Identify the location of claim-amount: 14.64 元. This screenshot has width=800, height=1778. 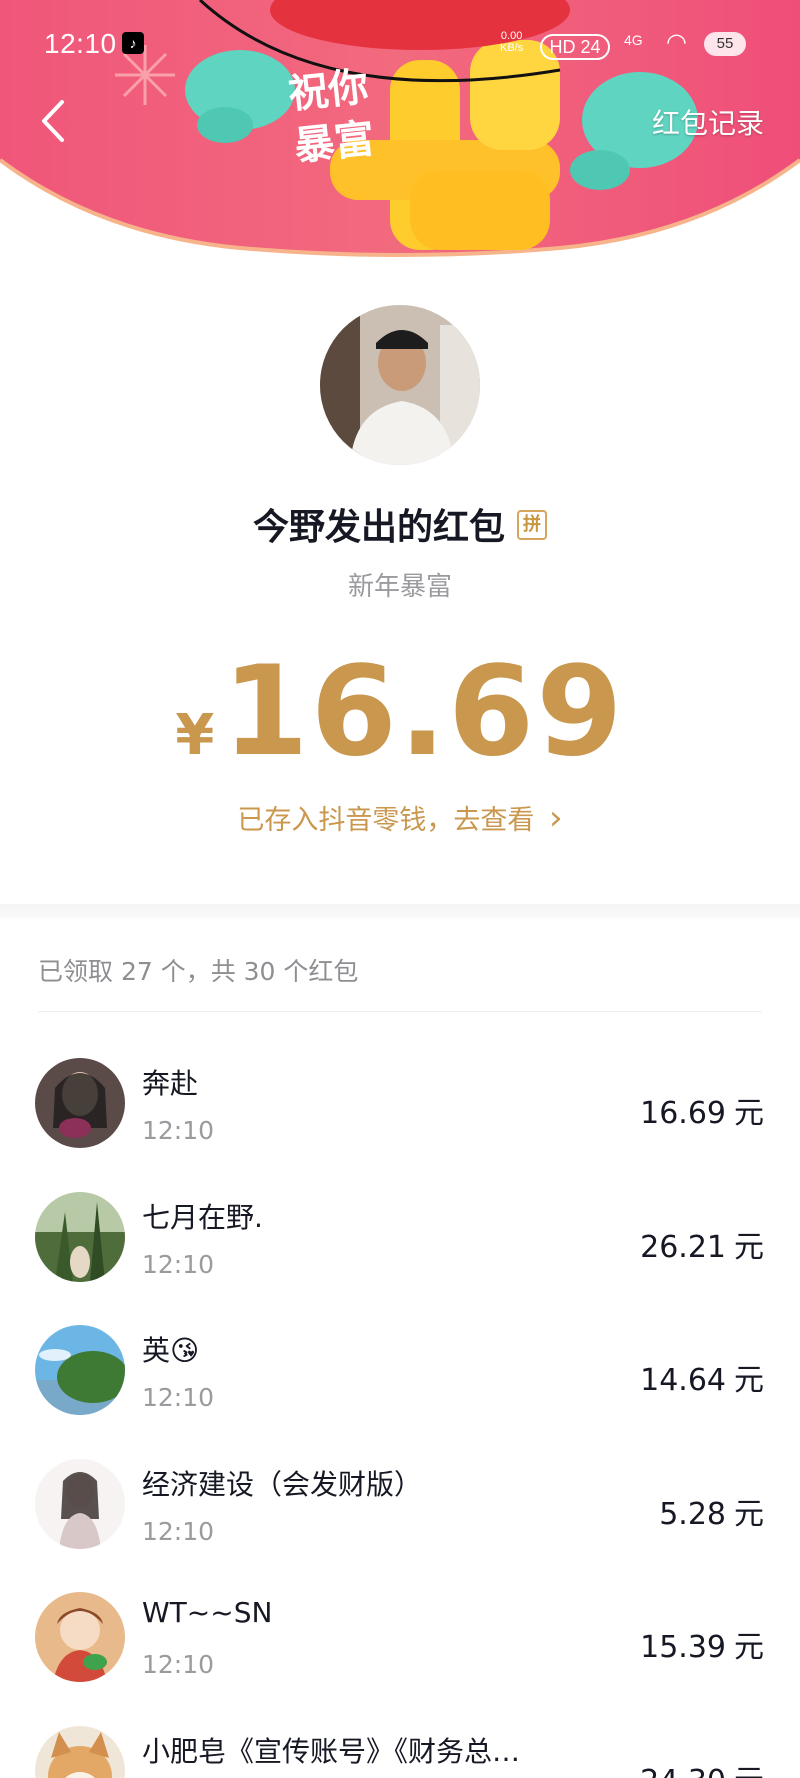
(702, 1377).